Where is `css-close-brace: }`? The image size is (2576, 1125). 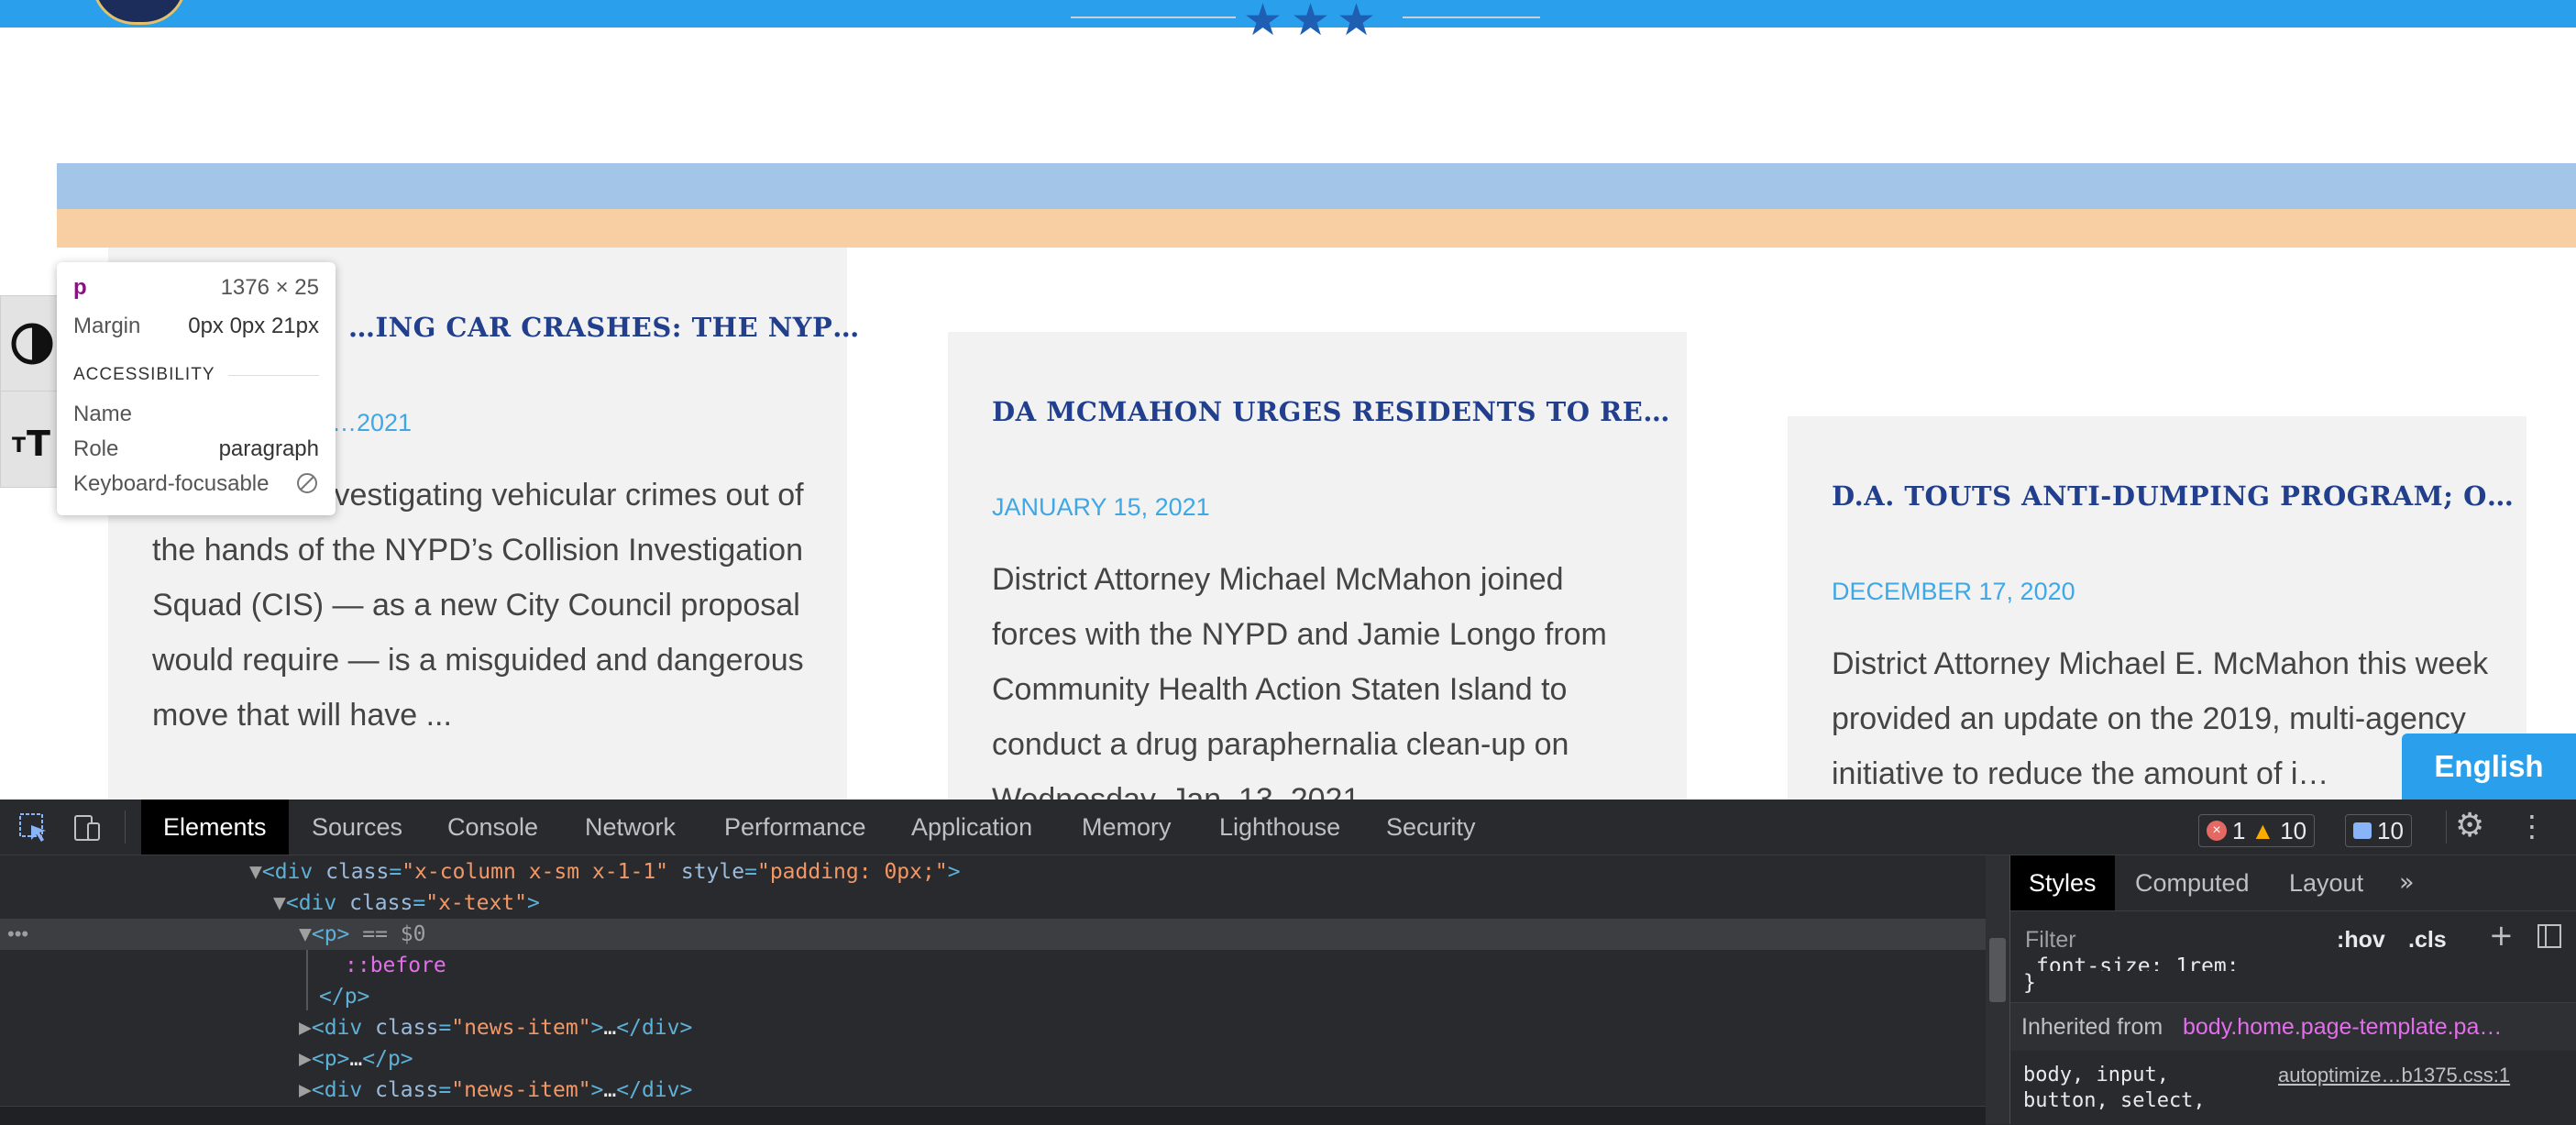
css-close-brace: } is located at coordinates (2030, 983).